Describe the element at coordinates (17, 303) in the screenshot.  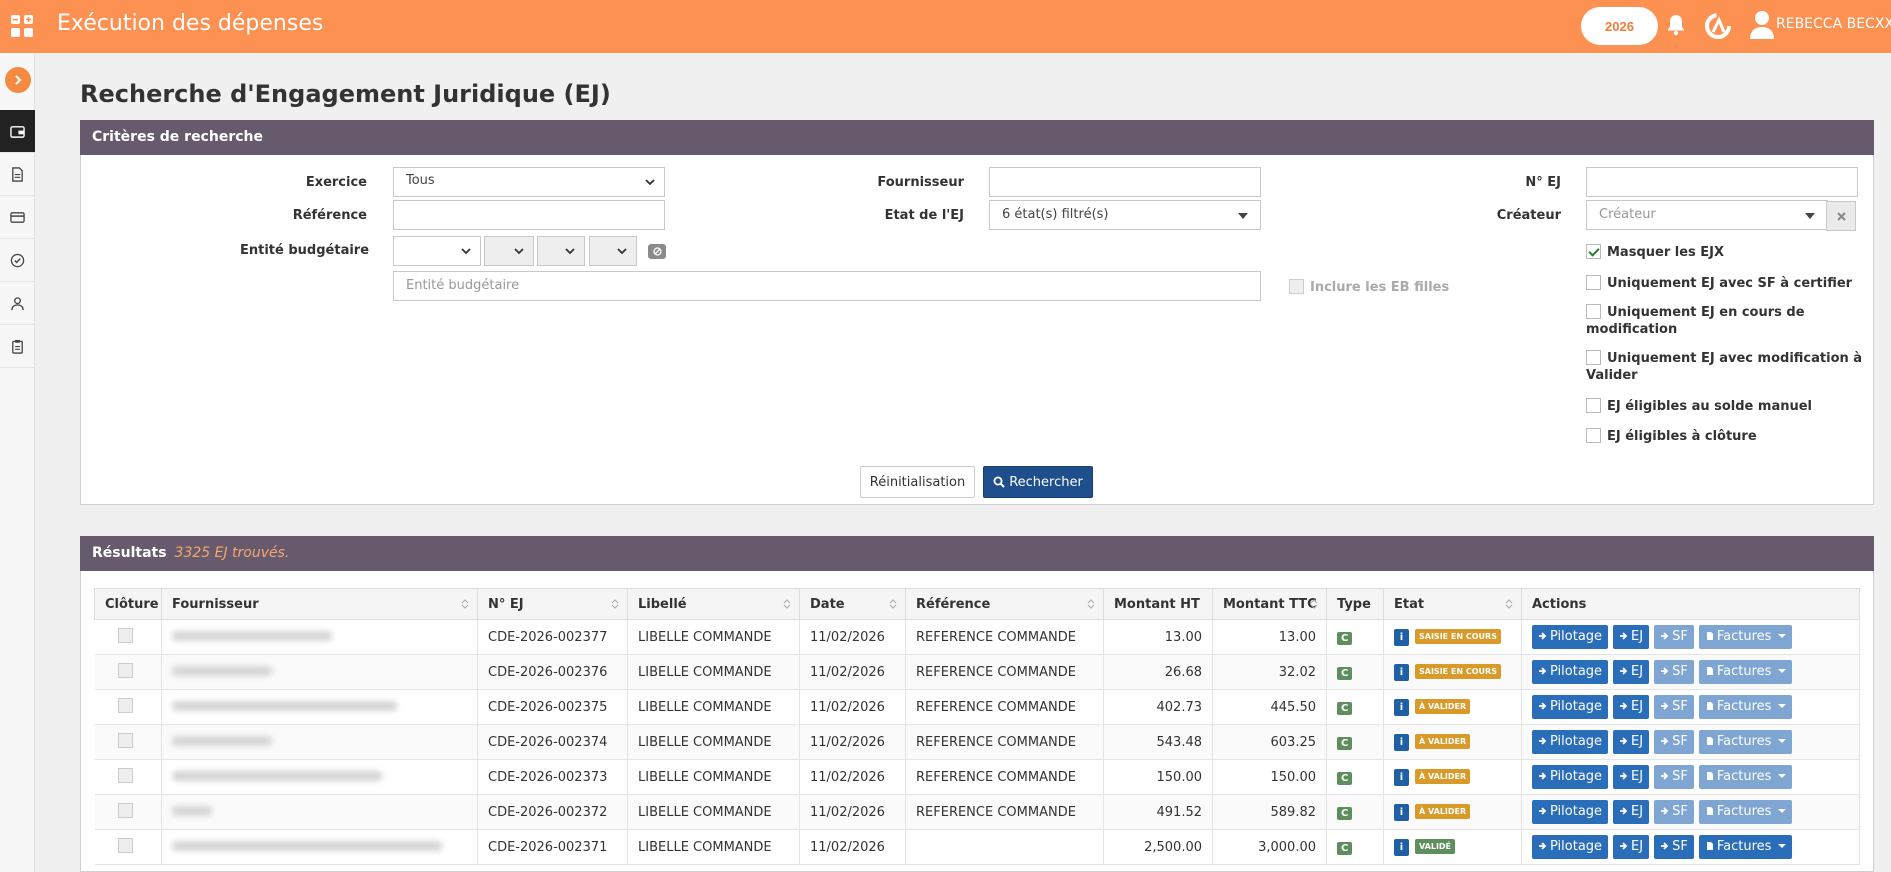
I see `sidebar-item-user` at that location.